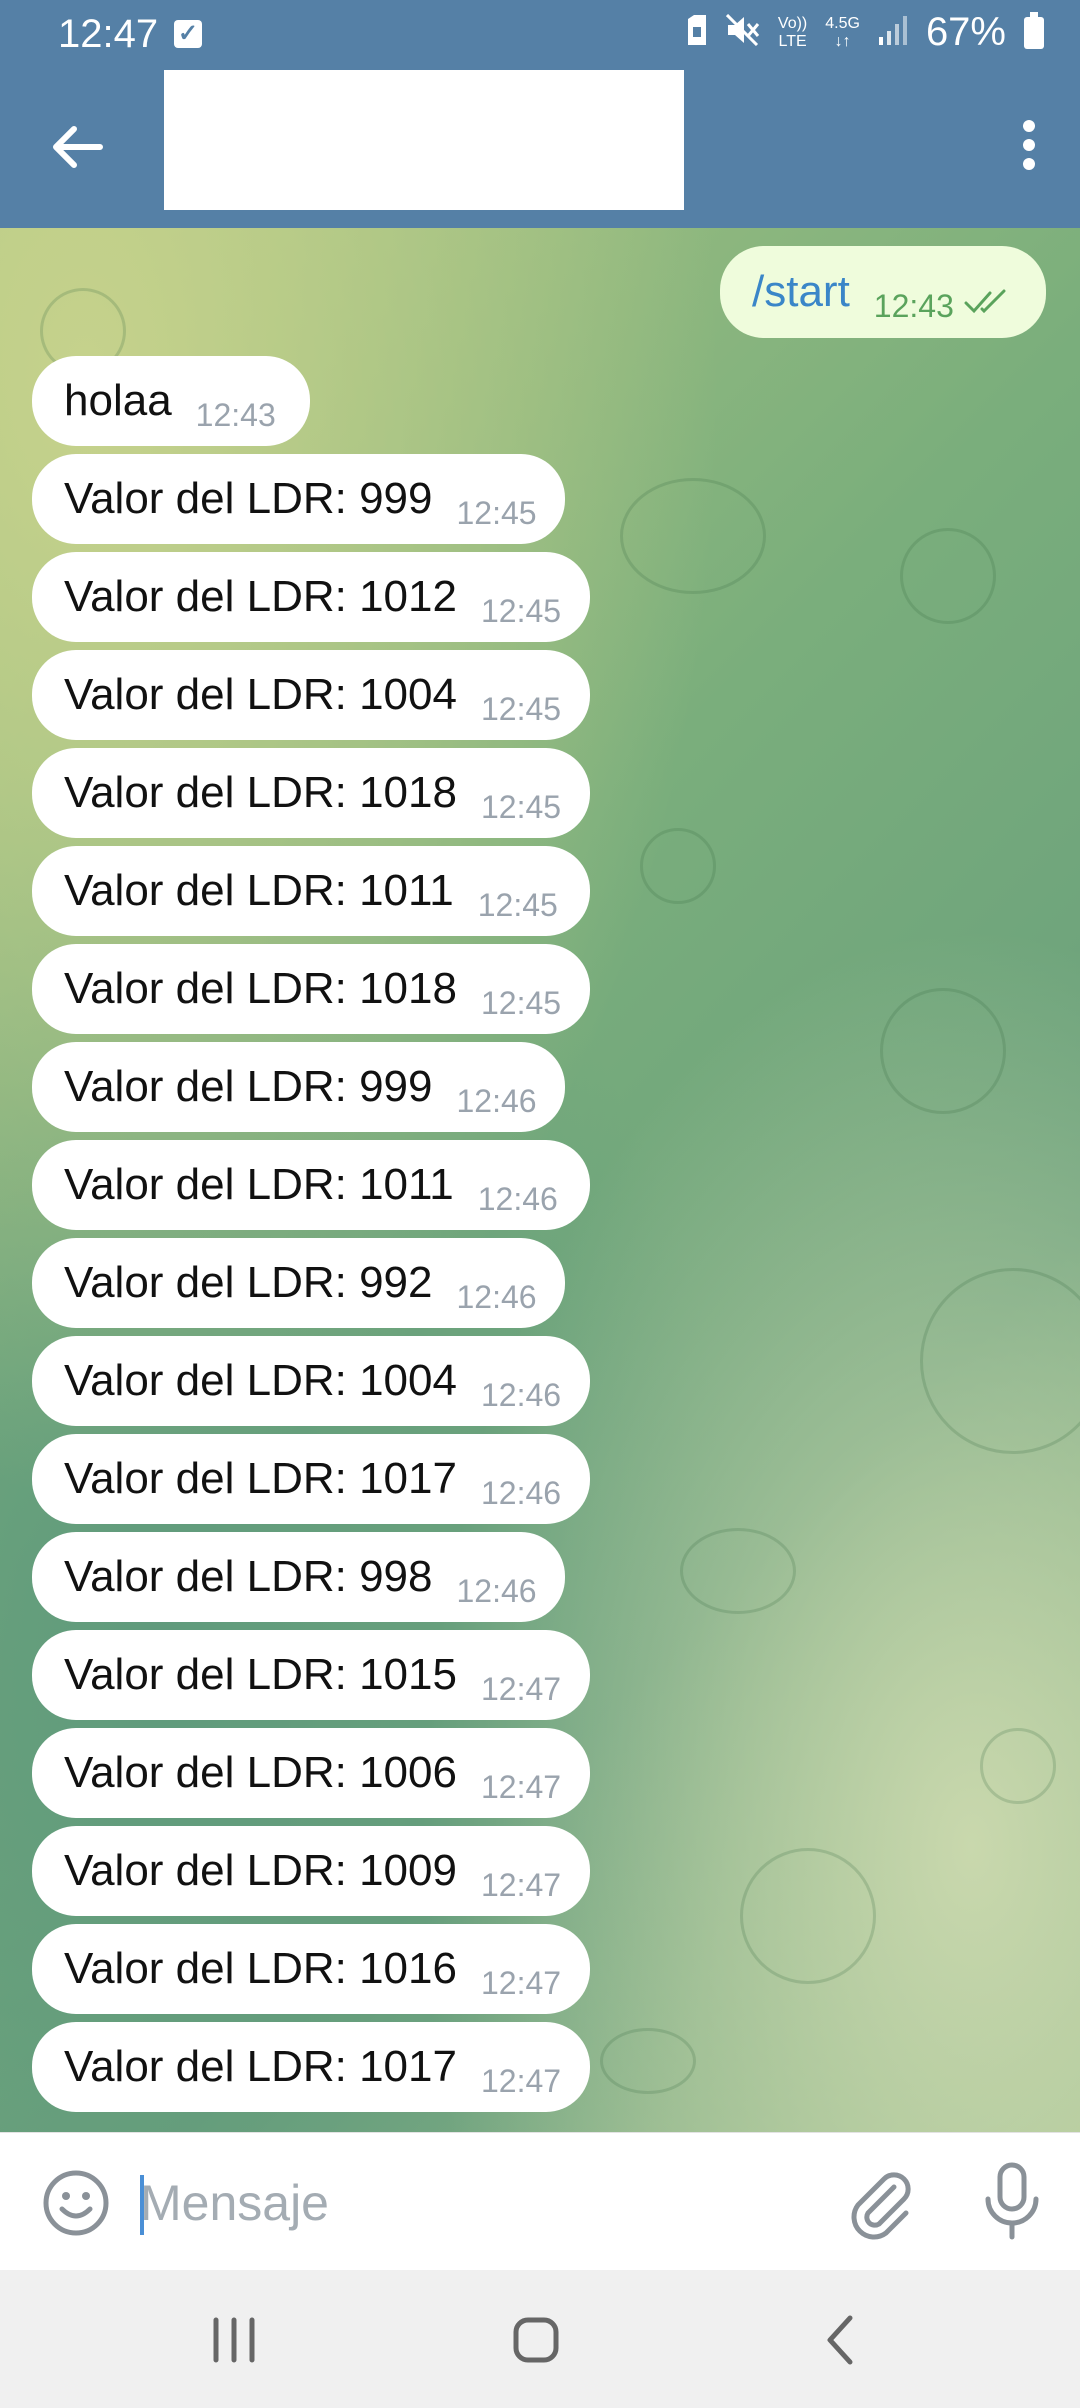  I want to click on back-button, so click(77, 147).